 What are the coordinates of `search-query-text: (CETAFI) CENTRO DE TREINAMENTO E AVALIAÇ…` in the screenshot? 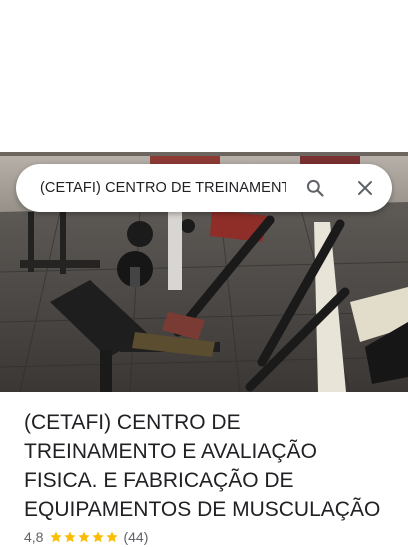 It's located at (163, 188).